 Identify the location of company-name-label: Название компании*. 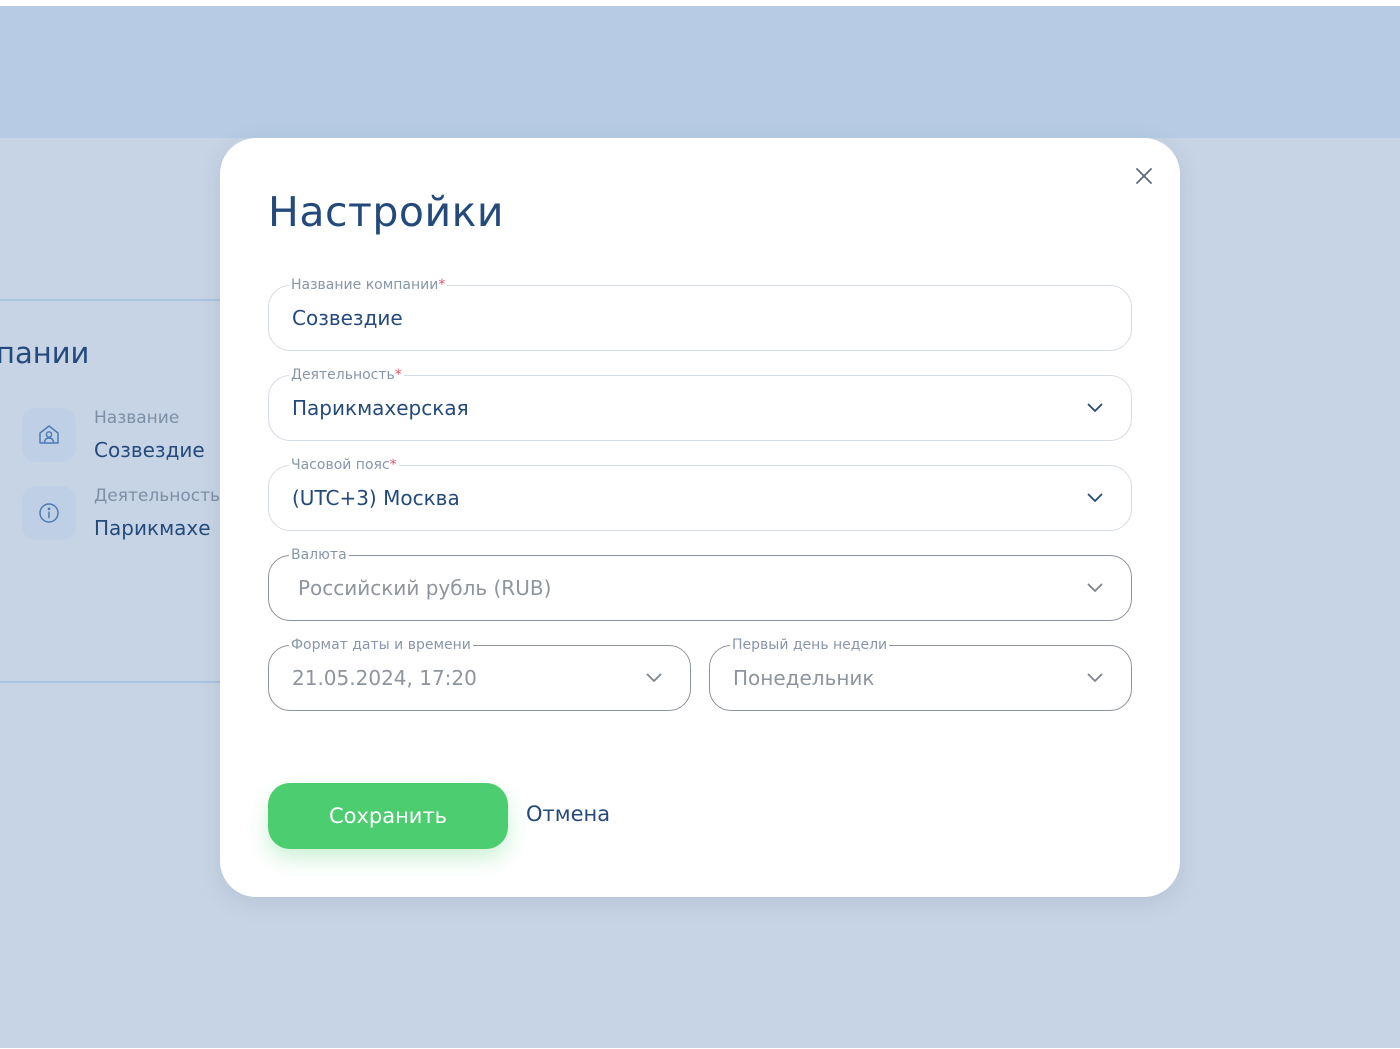
(368, 285).